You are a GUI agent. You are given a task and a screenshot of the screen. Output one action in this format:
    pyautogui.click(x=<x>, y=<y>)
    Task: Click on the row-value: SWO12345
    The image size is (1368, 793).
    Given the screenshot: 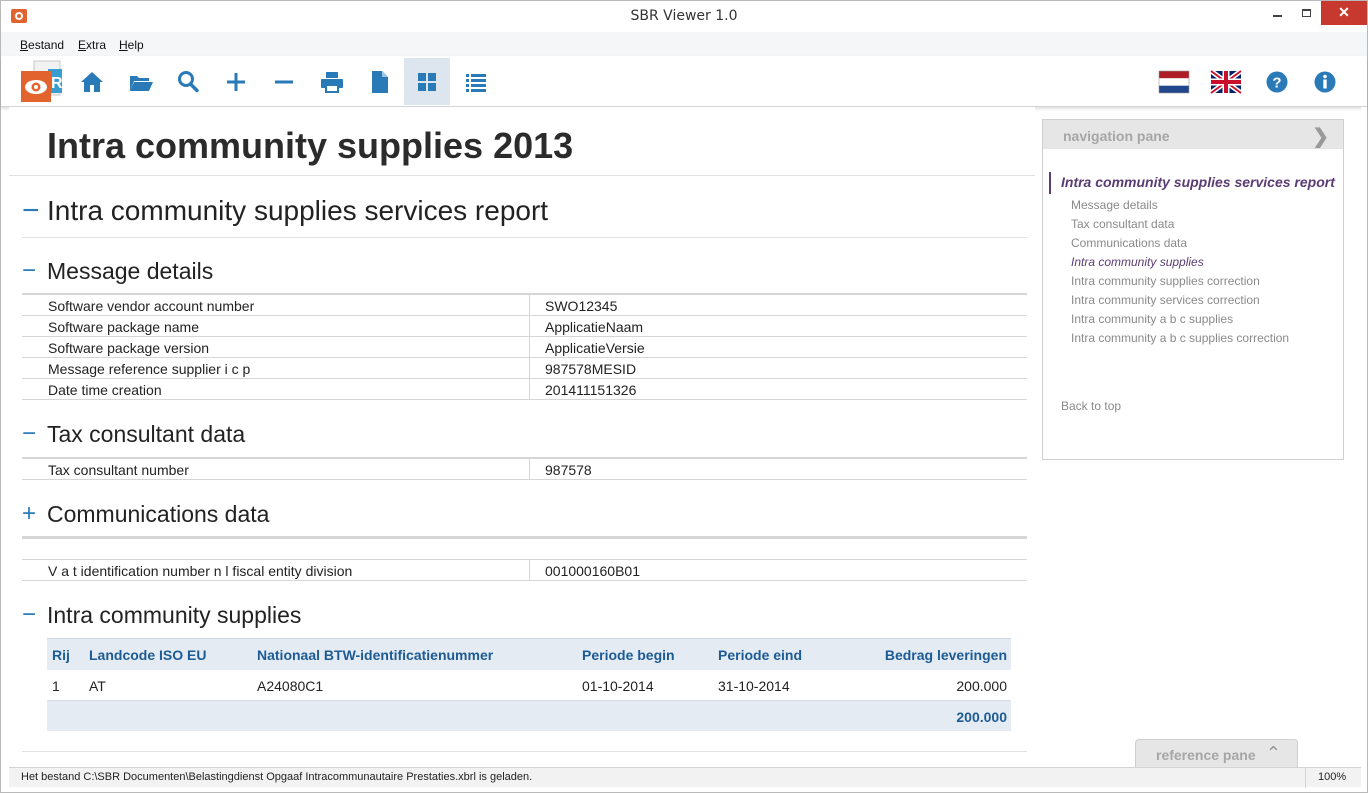 What is the action you would take?
    pyautogui.click(x=581, y=306)
    